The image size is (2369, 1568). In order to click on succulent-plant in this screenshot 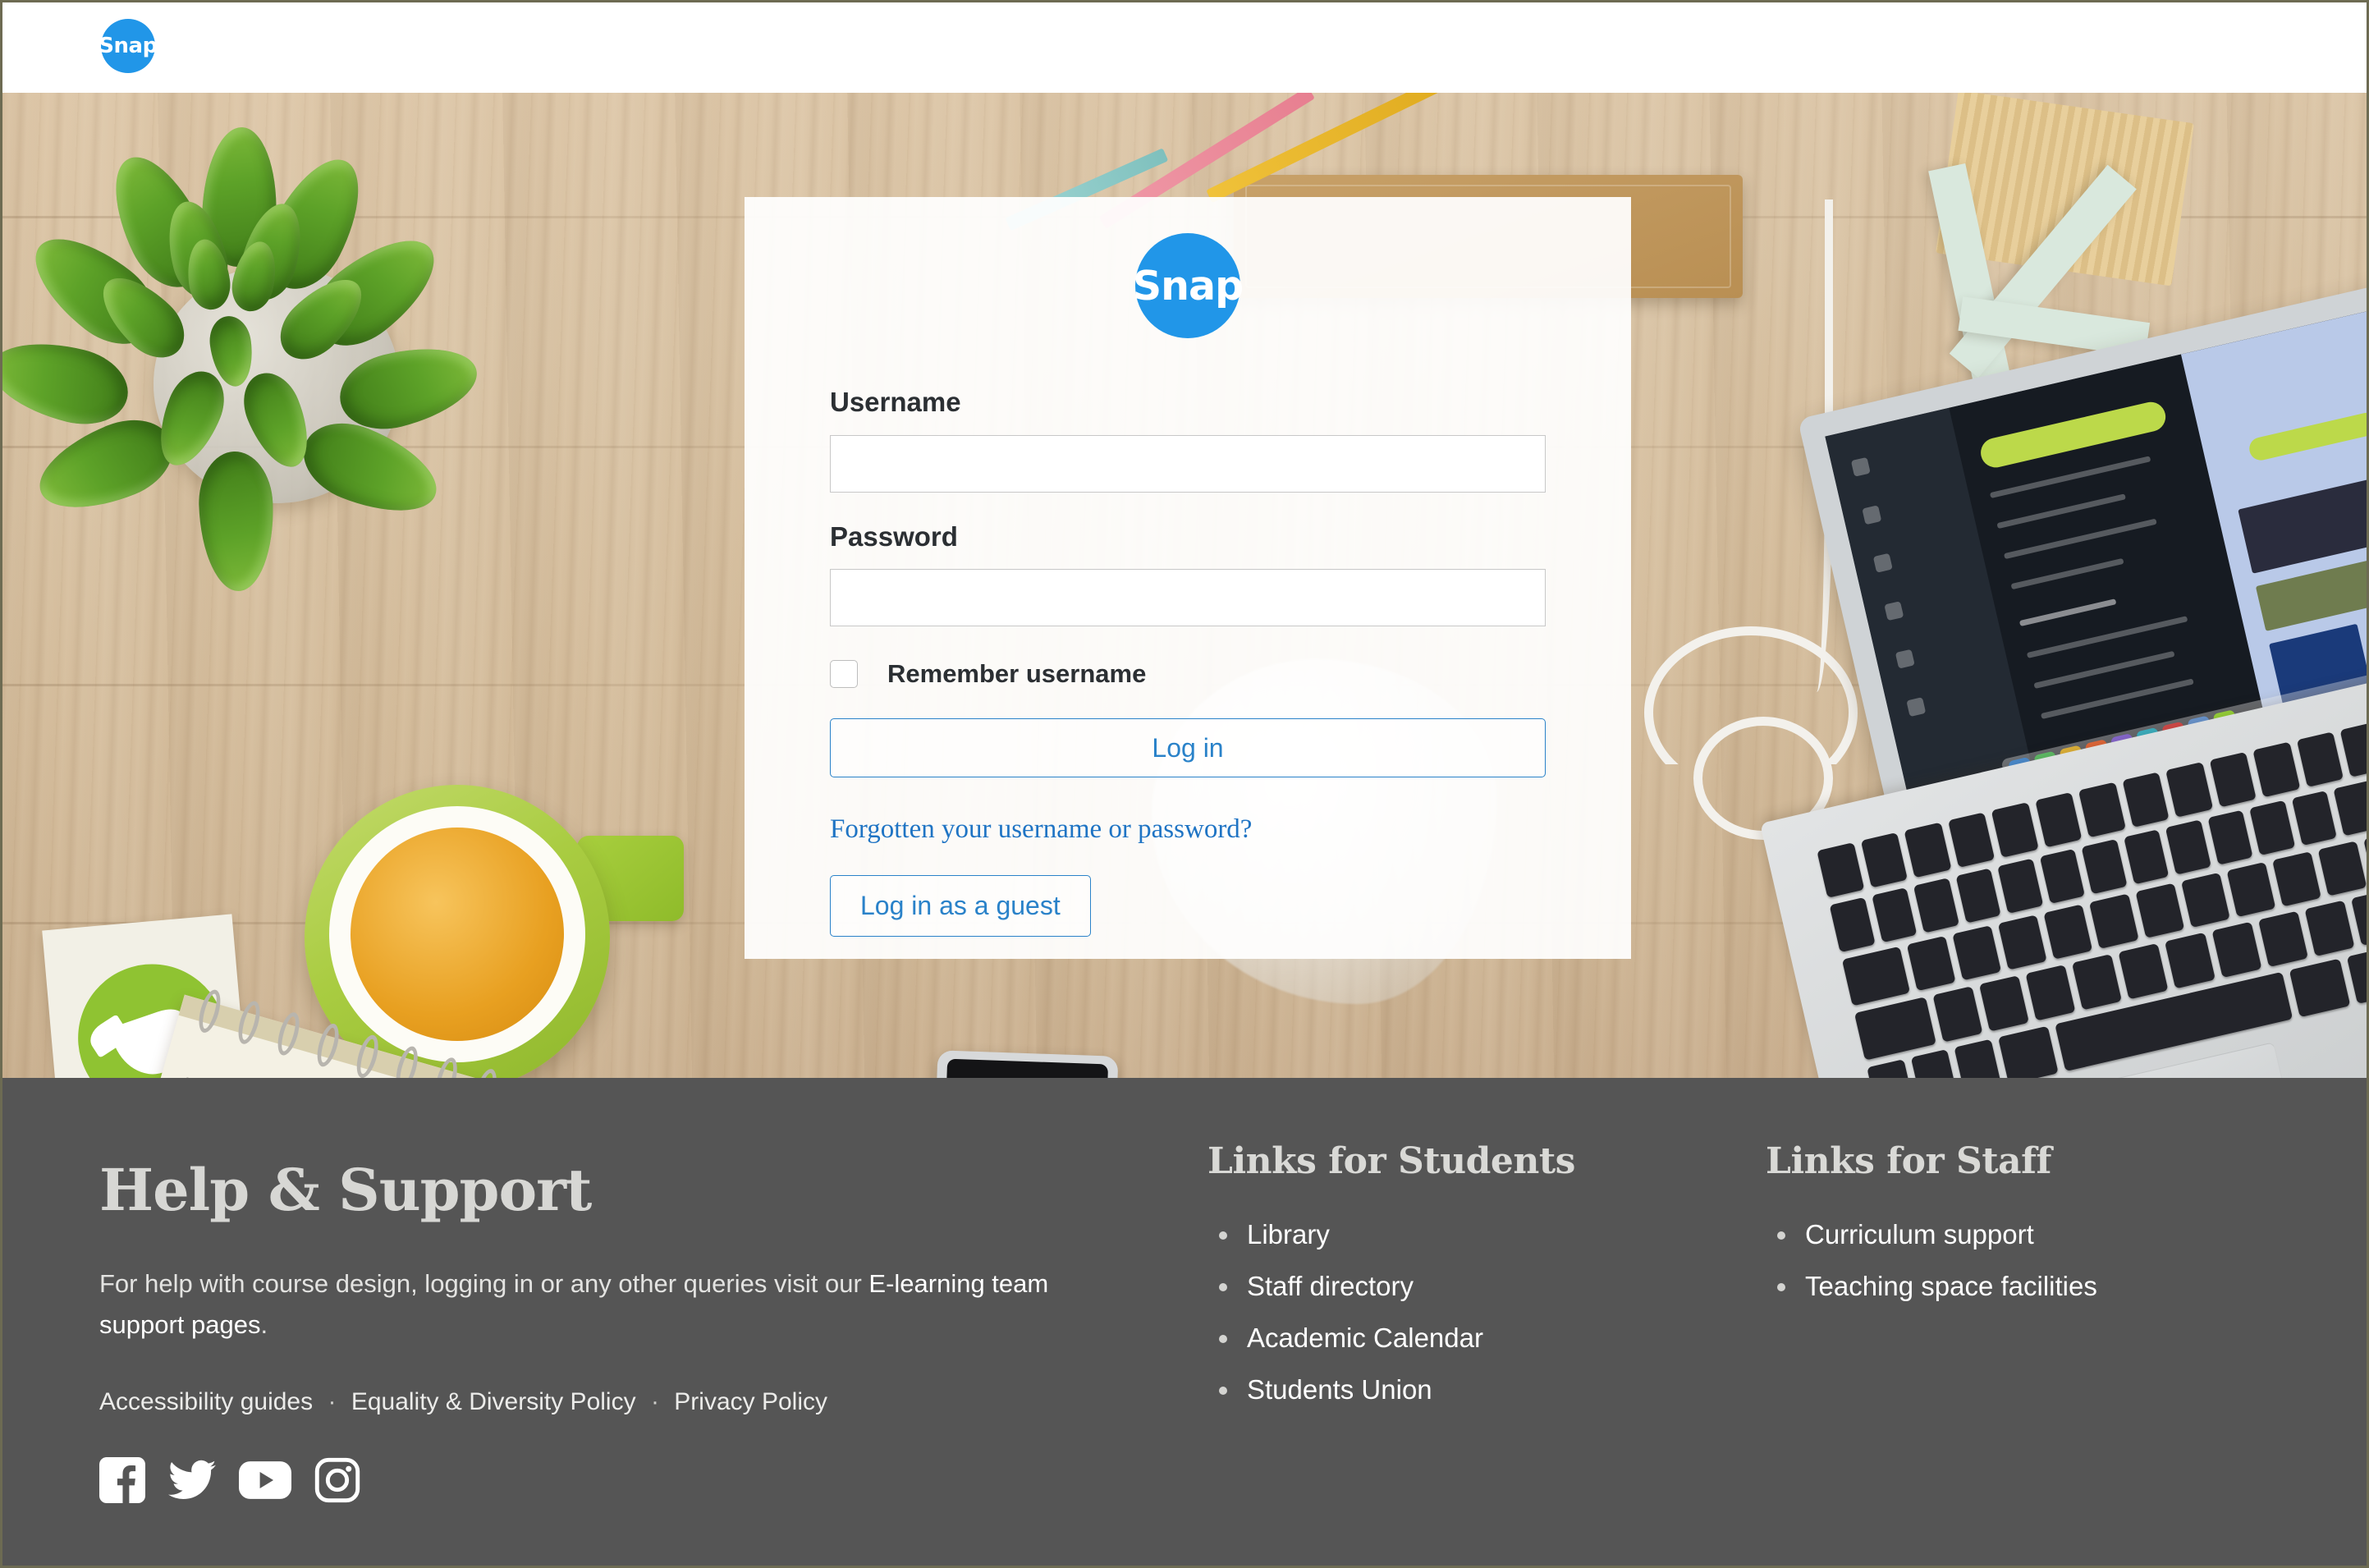, I will do `click(244, 359)`.